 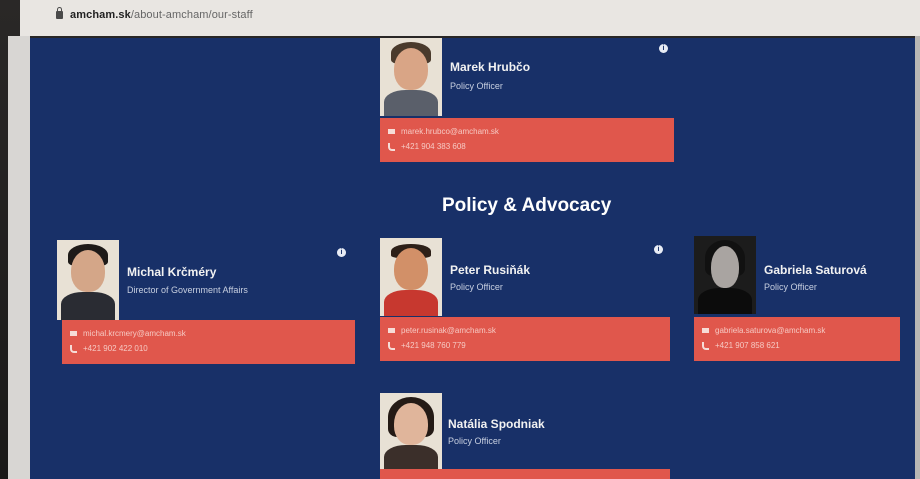 What do you see at coordinates (747, 345) in the screenshot?
I see `staff-phone: +421 907 858 621` at bounding box center [747, 345].